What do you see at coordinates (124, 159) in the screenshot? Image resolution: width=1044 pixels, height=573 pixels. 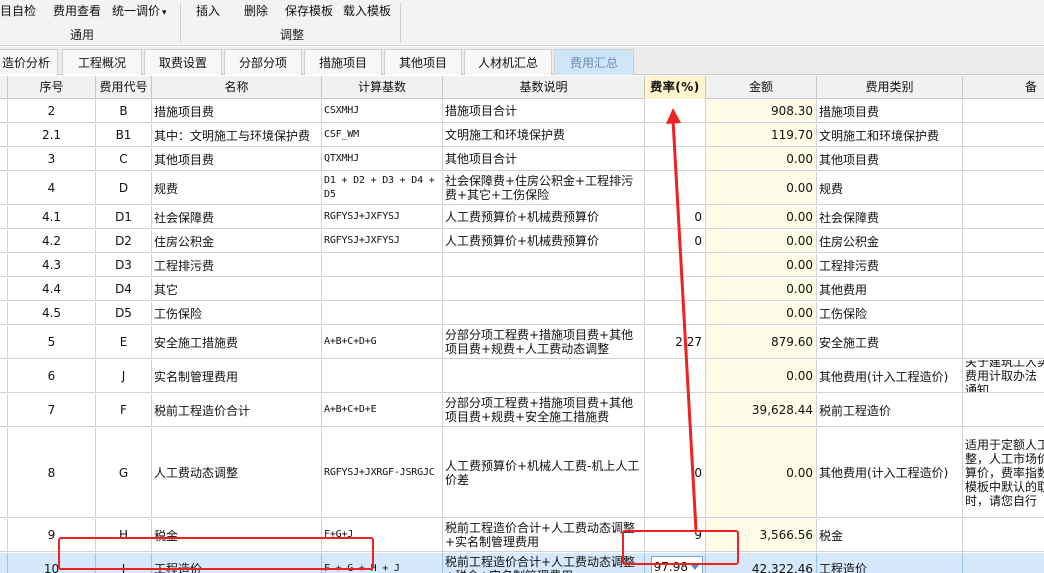 I see `cell-code: C` at bounding box center [124, 159].